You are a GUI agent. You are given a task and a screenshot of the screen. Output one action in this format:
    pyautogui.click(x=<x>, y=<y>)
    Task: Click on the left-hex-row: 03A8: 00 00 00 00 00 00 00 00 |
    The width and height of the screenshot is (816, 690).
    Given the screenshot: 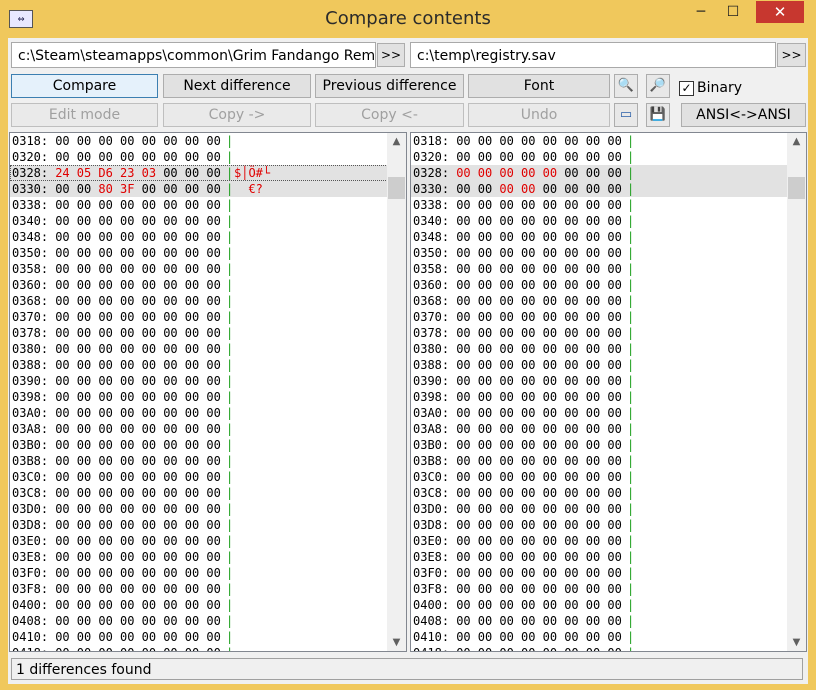 What is the action you would take?
    pyautogui.click(x=199, y=429)
    